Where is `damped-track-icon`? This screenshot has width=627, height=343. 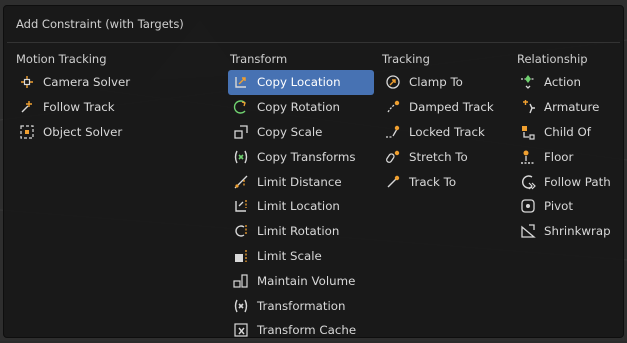 damped-track-icon is located at coordinates (393, 107).